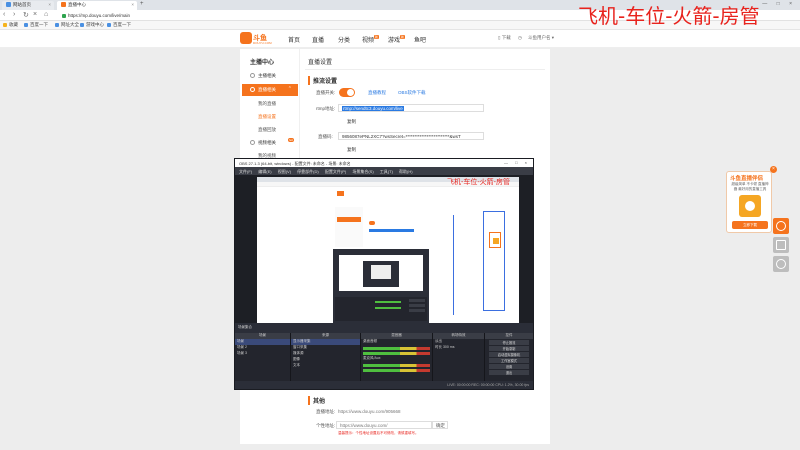 Image resolution: width=800 pixels, height=450 pixels. Describe the element at coordinates (109, 24) in the screenshot. I see `bookmark-icon` at that location.